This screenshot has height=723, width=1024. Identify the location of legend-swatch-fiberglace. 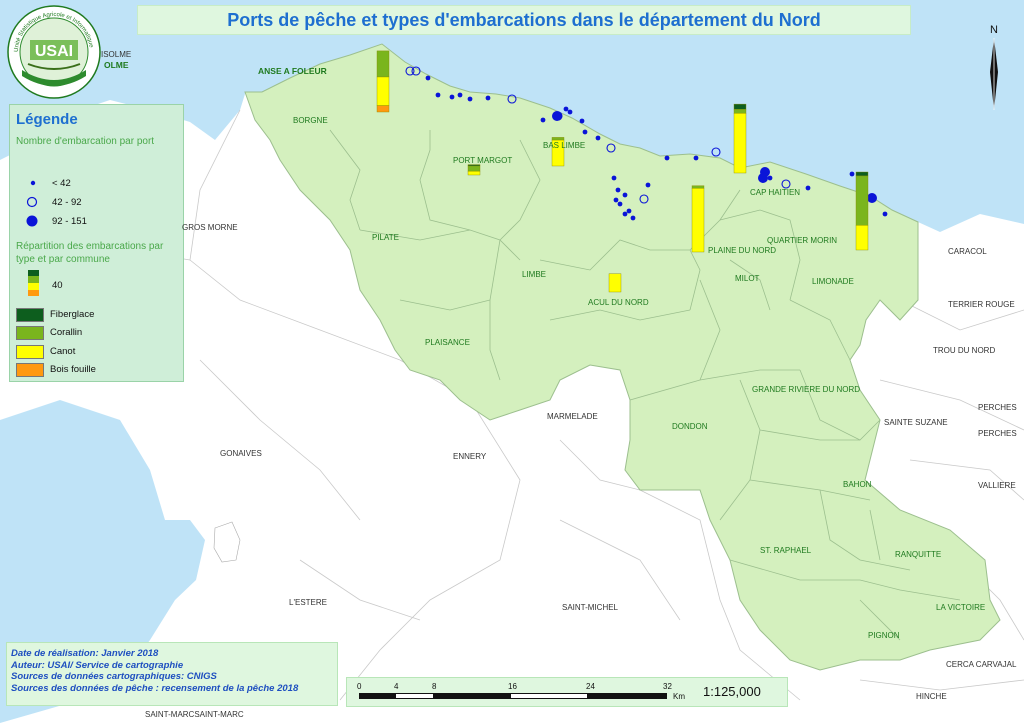
(30, 315).